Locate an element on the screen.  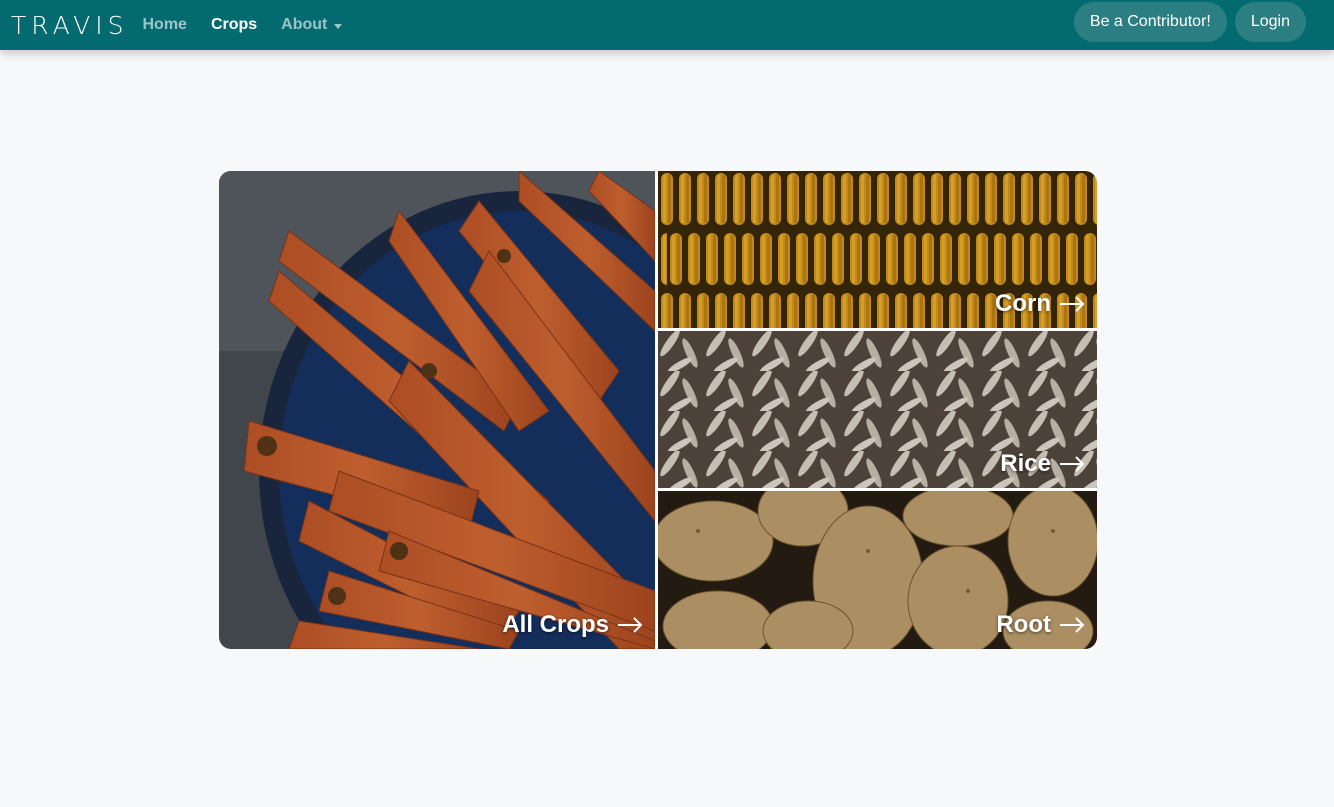
contributor-button: Be a Contributor! is located at coordinates (1150, 22).